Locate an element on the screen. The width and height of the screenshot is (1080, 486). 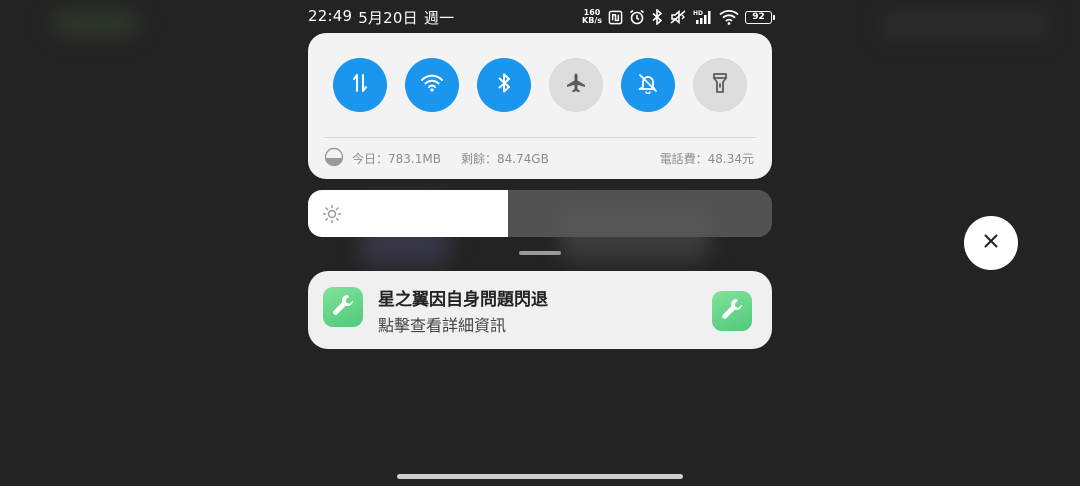
mute-vibrate-icon is located at coordinates (678, 17).